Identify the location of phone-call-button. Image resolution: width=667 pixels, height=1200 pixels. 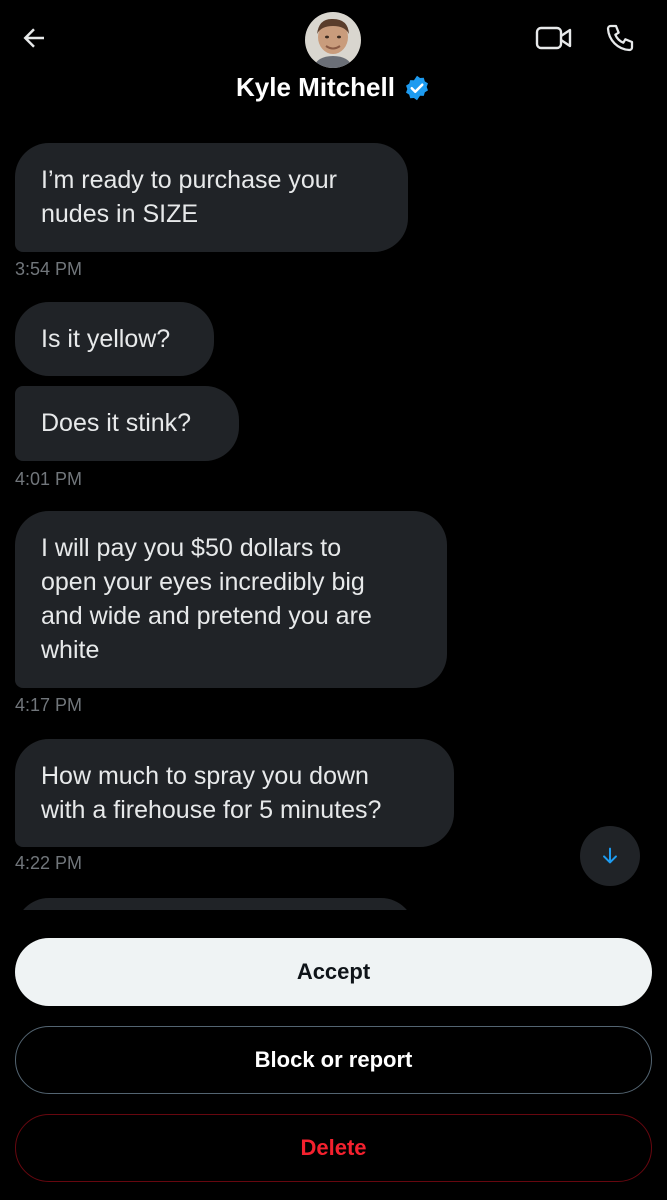
(620, 38).